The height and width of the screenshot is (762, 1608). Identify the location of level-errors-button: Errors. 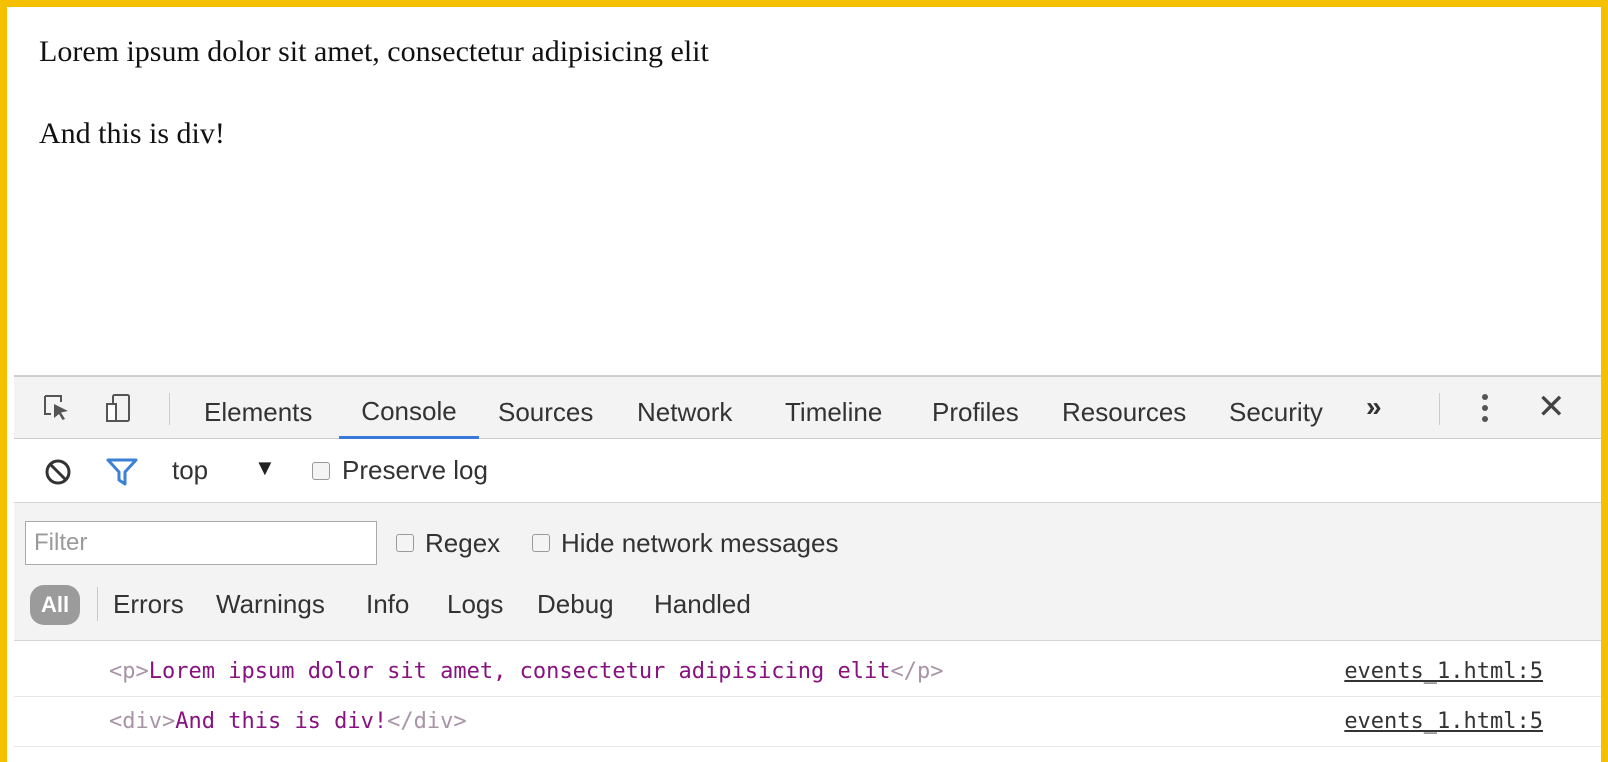
(148, 604).